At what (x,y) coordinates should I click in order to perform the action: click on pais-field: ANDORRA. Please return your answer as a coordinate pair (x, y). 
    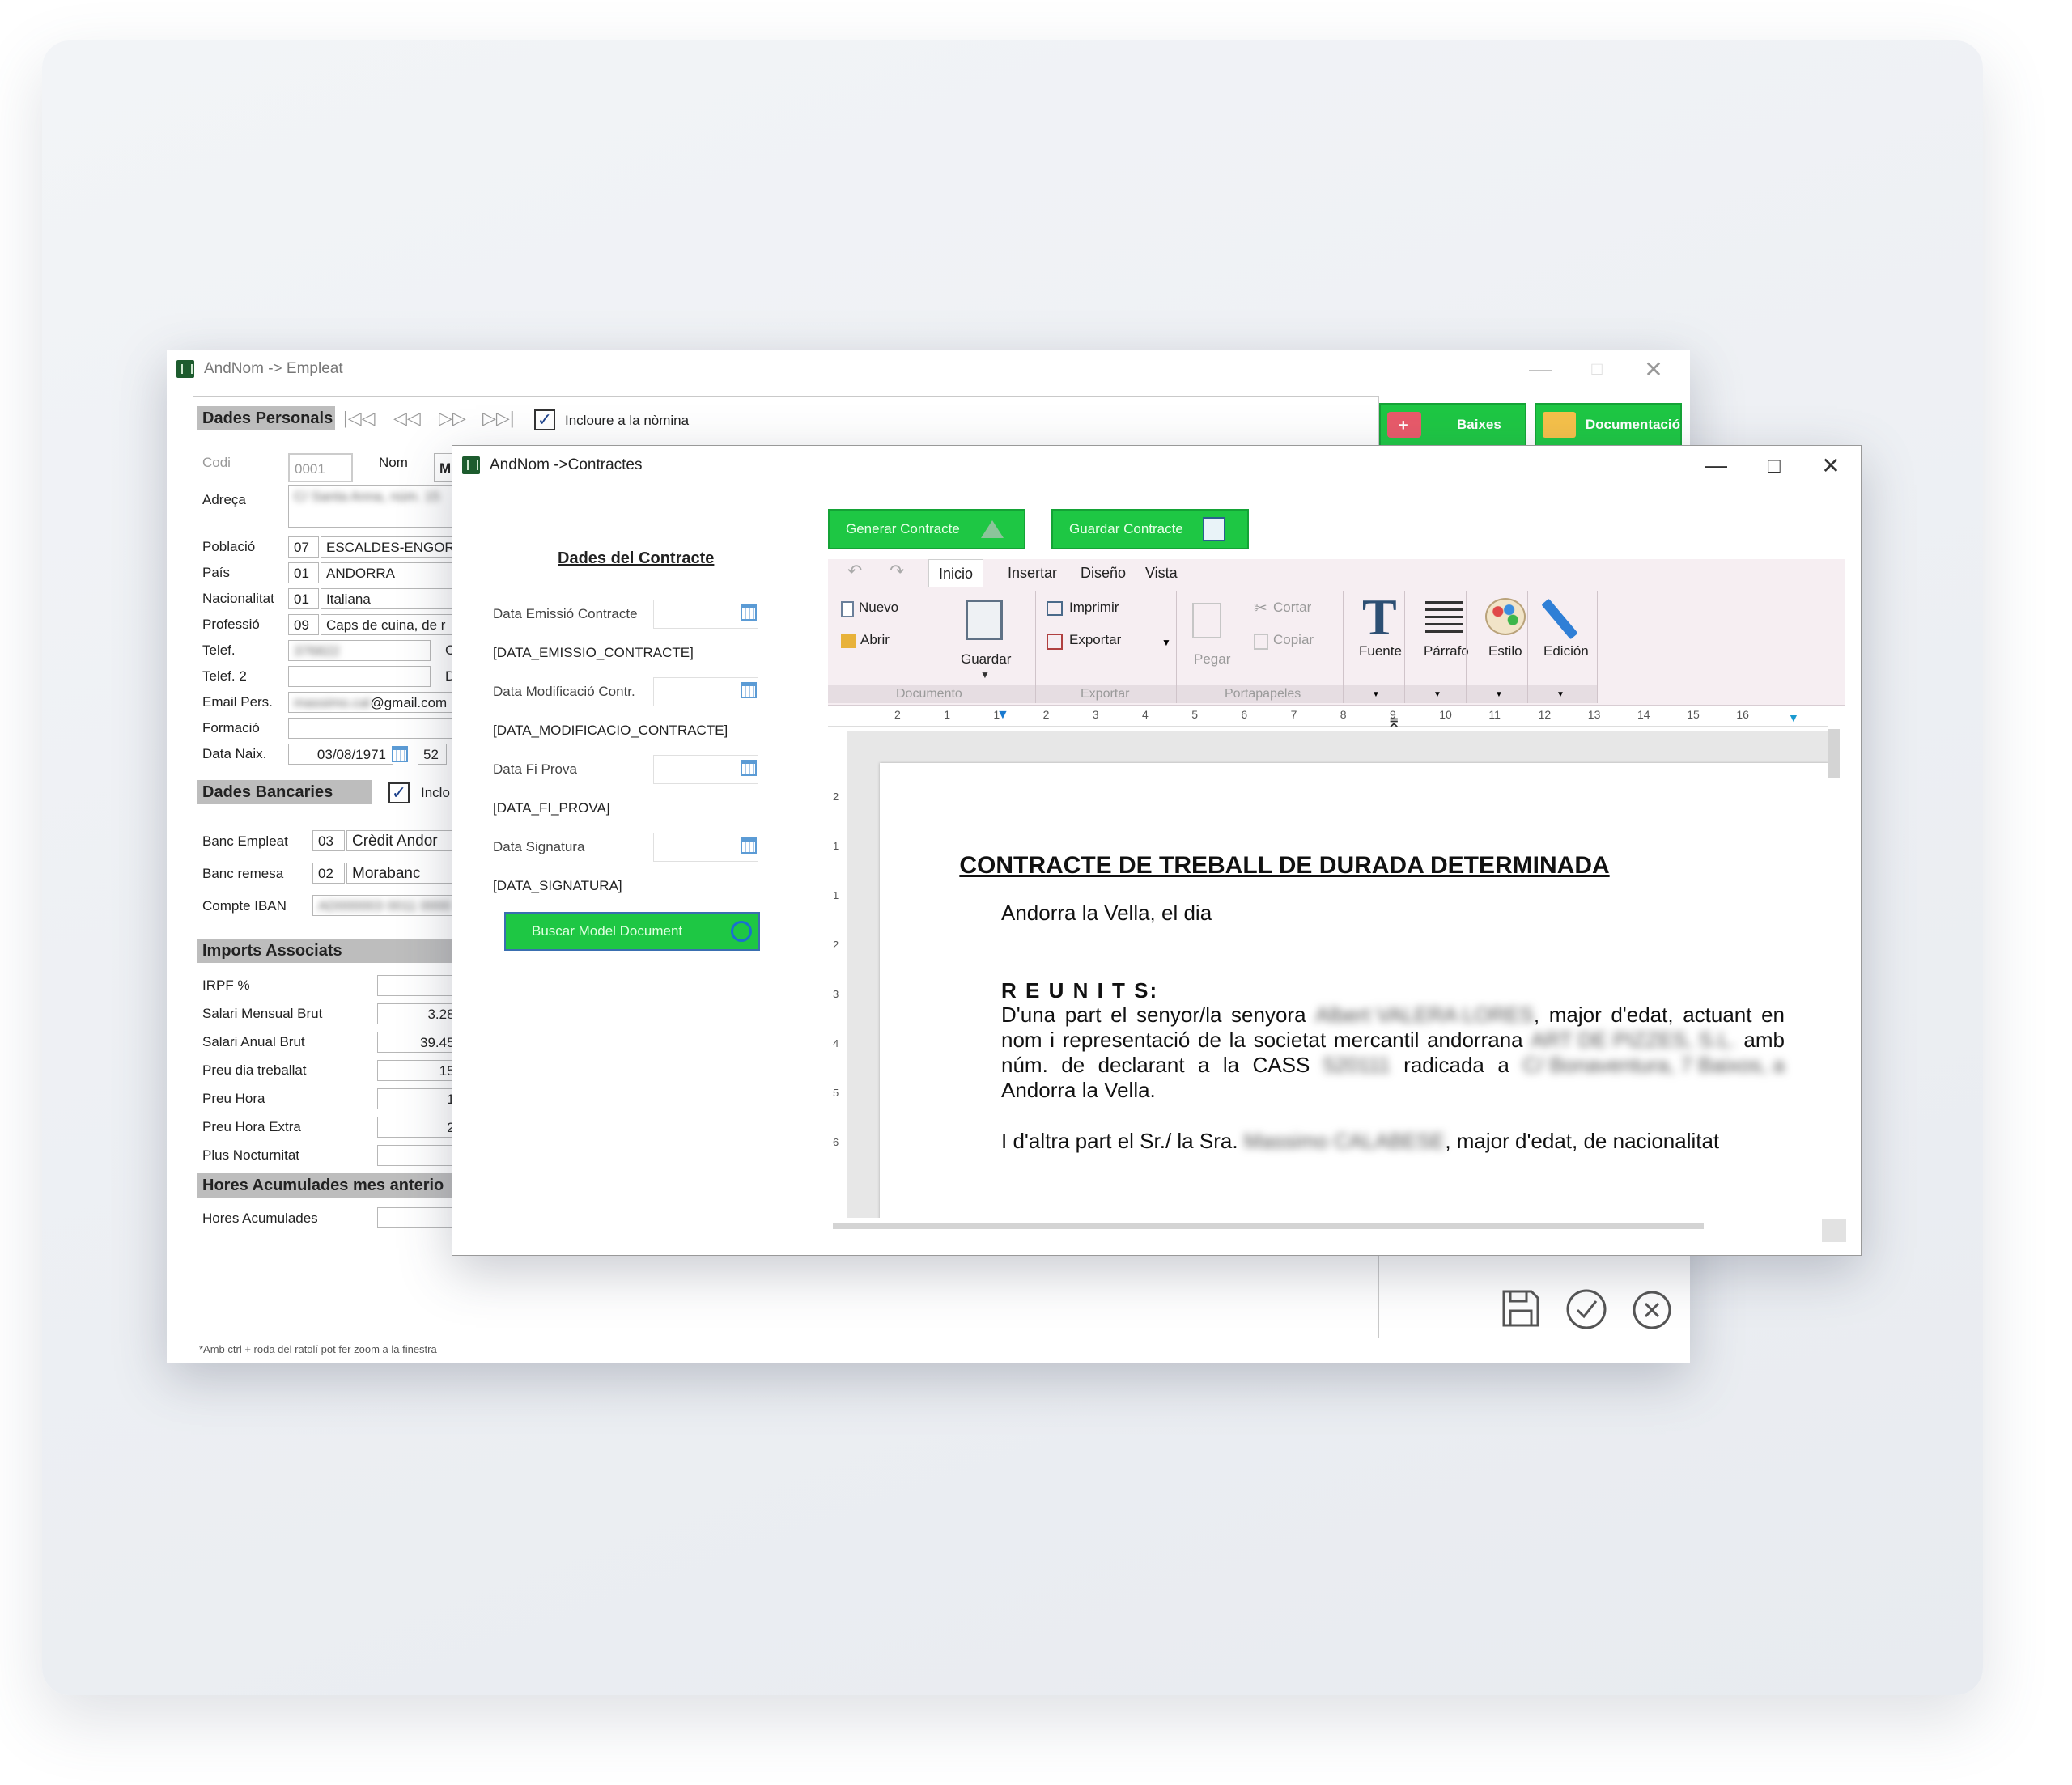
    Looking at the image, I should click on (393, 572).